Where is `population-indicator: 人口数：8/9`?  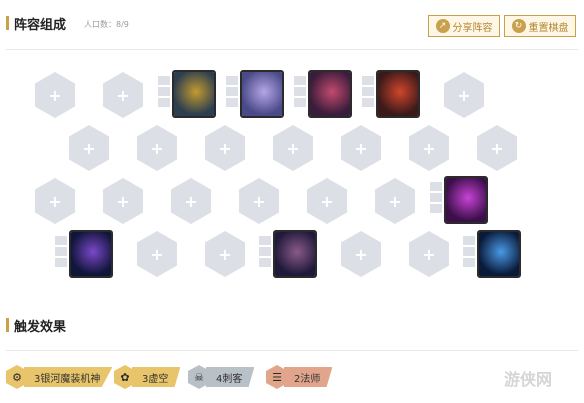 population-indicator: 人口数：8/9 is located at coordinates (106, 24).